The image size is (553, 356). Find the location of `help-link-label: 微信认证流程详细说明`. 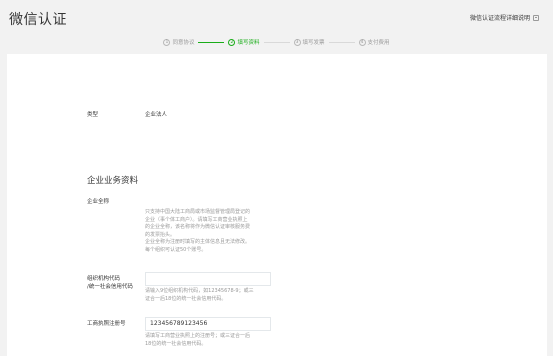

help-link-label: 微信认证流程详细说明 is located at coordinates (500, 17).